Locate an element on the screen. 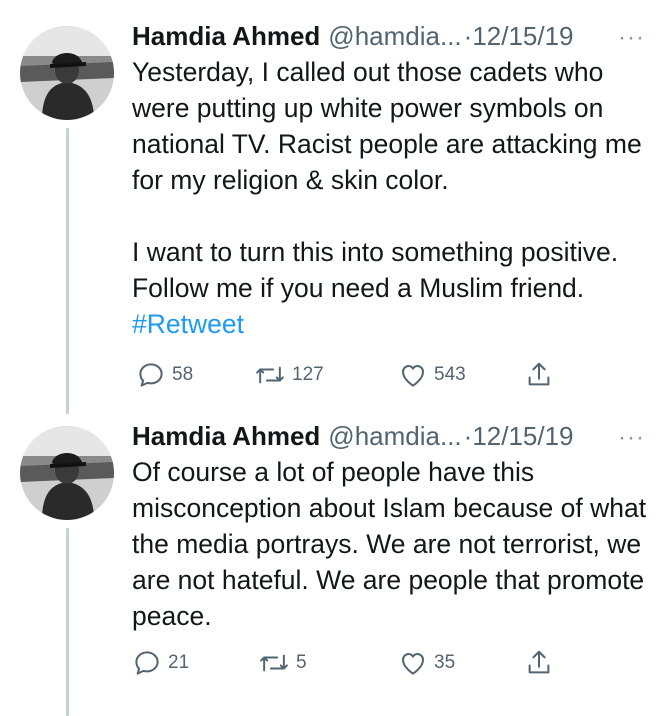  retweet-button: 5 is located at coordinates (282, 663).